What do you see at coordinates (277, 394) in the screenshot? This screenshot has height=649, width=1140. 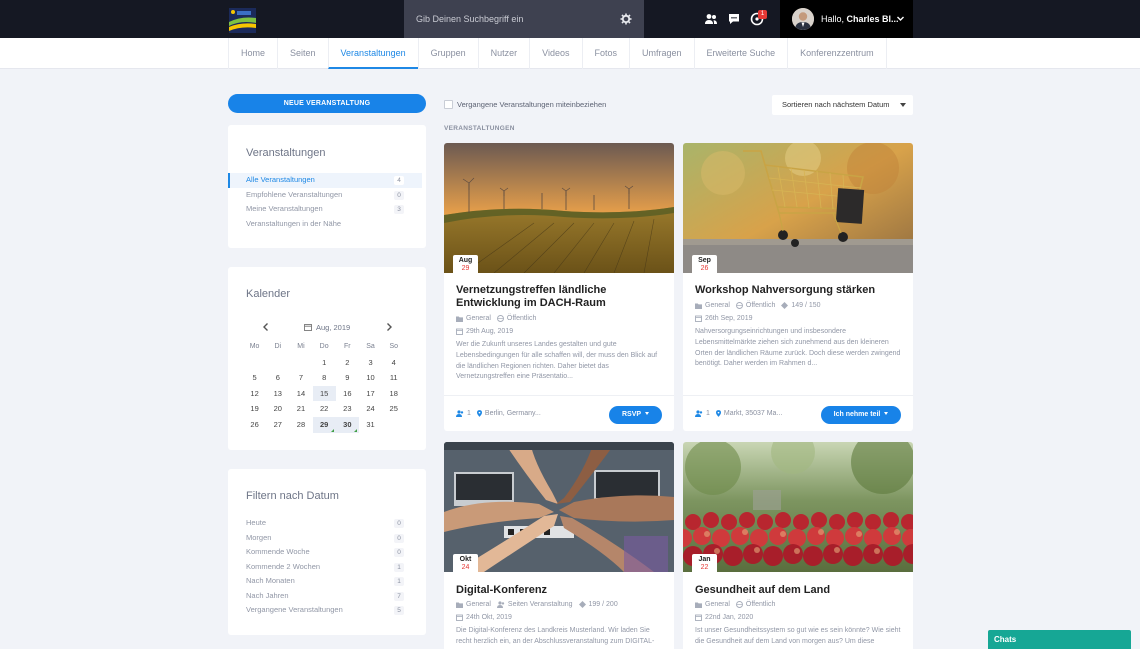 I see `calendar-day: 13` at bounding box center [277, 394].